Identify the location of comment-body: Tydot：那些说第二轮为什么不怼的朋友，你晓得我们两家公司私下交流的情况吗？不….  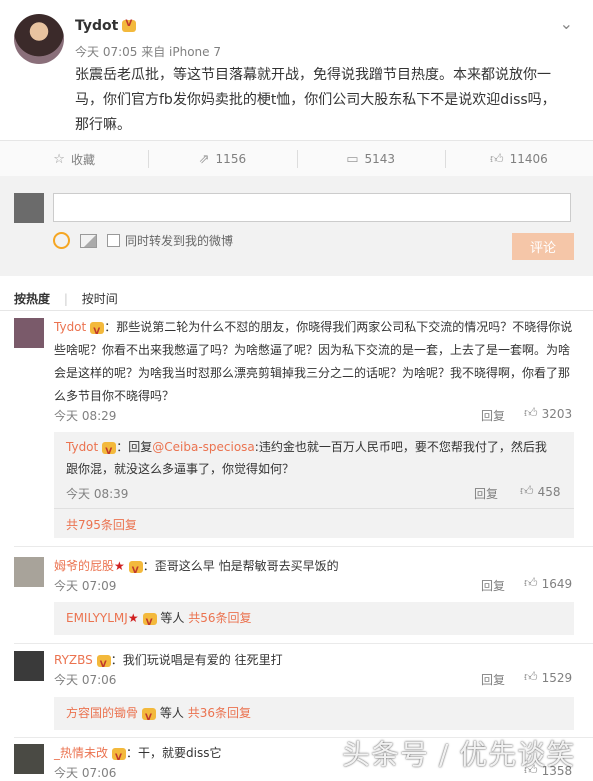
(314, 362).